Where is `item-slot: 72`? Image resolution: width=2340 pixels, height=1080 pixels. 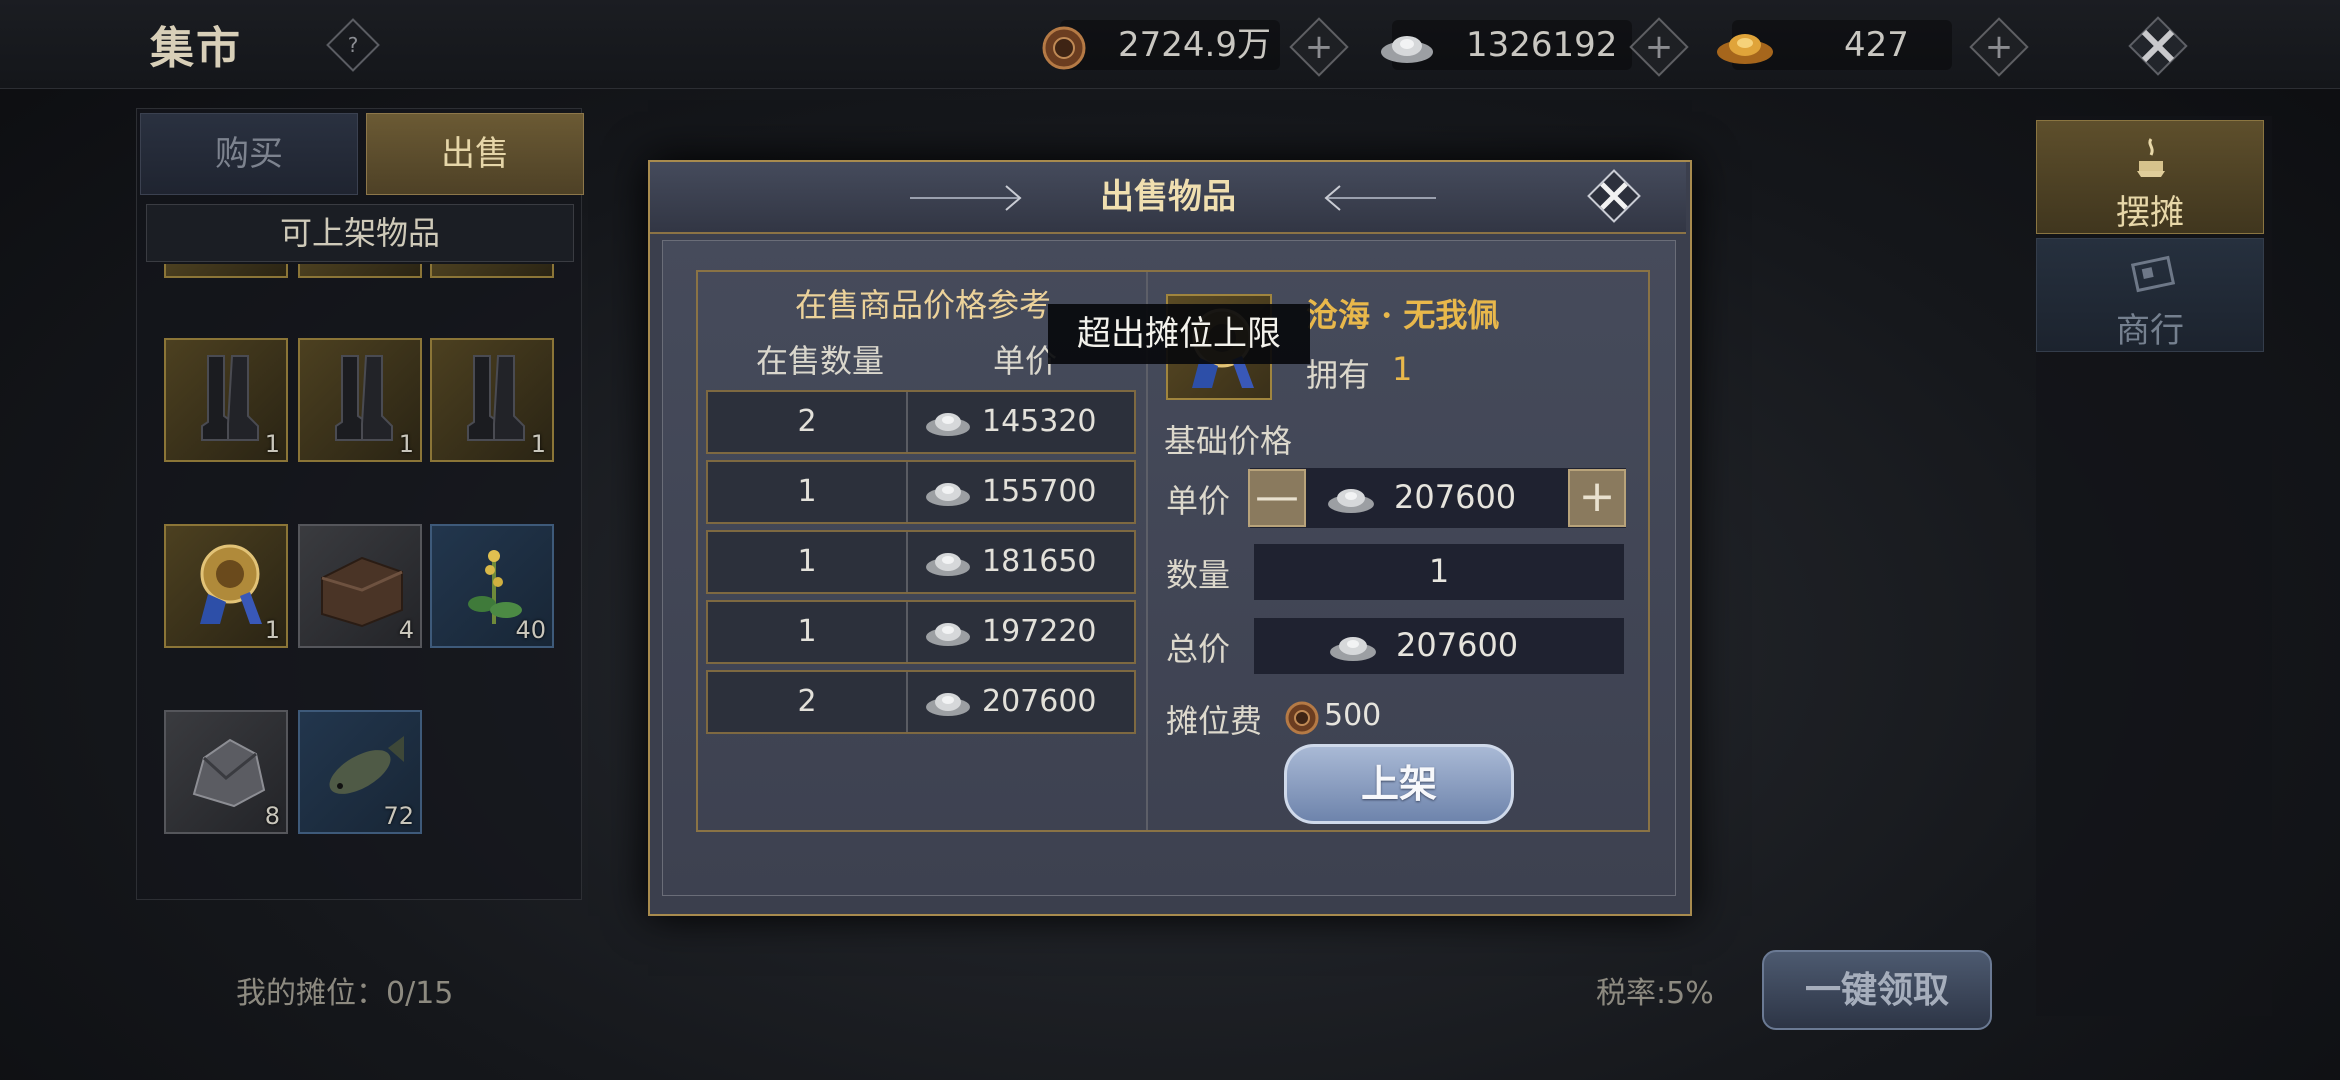
item-slot: 72 is located at coordinates (360, 772).